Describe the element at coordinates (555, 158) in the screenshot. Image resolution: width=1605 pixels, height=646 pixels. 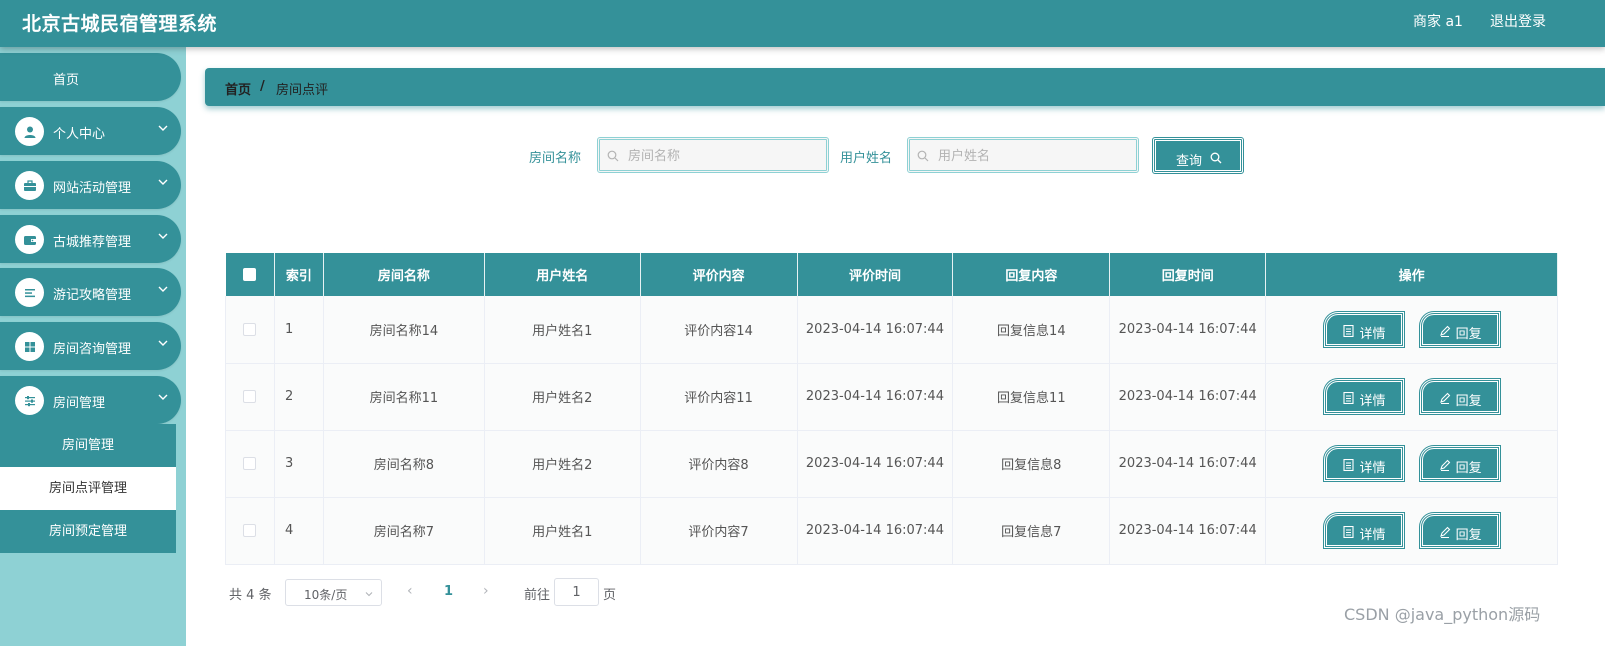
I see `room-name-label: 房间名称` at that location.